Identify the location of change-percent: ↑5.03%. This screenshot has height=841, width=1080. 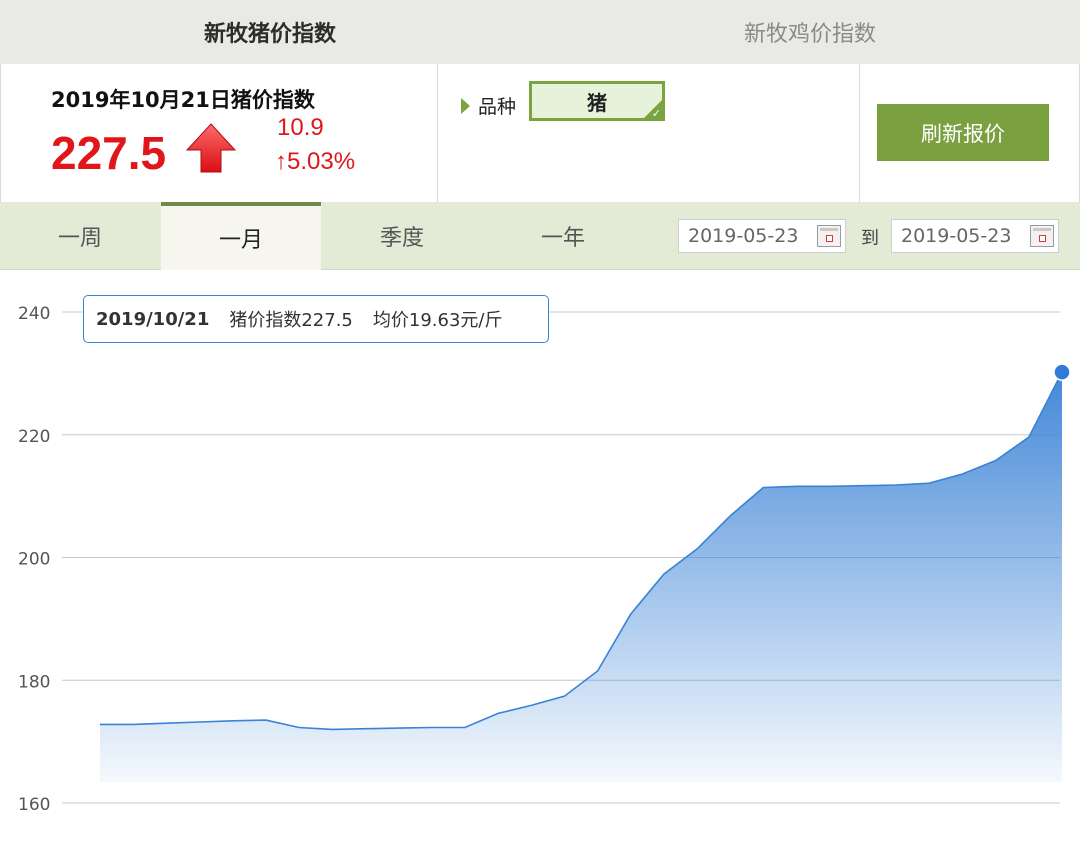
(315, 161).